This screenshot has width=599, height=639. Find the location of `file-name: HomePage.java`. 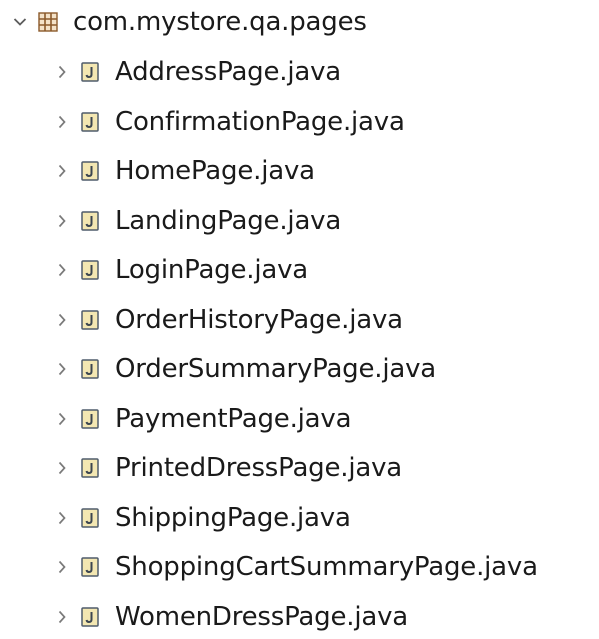

file-name: HomePage.java is located at coordinates (215, 171).